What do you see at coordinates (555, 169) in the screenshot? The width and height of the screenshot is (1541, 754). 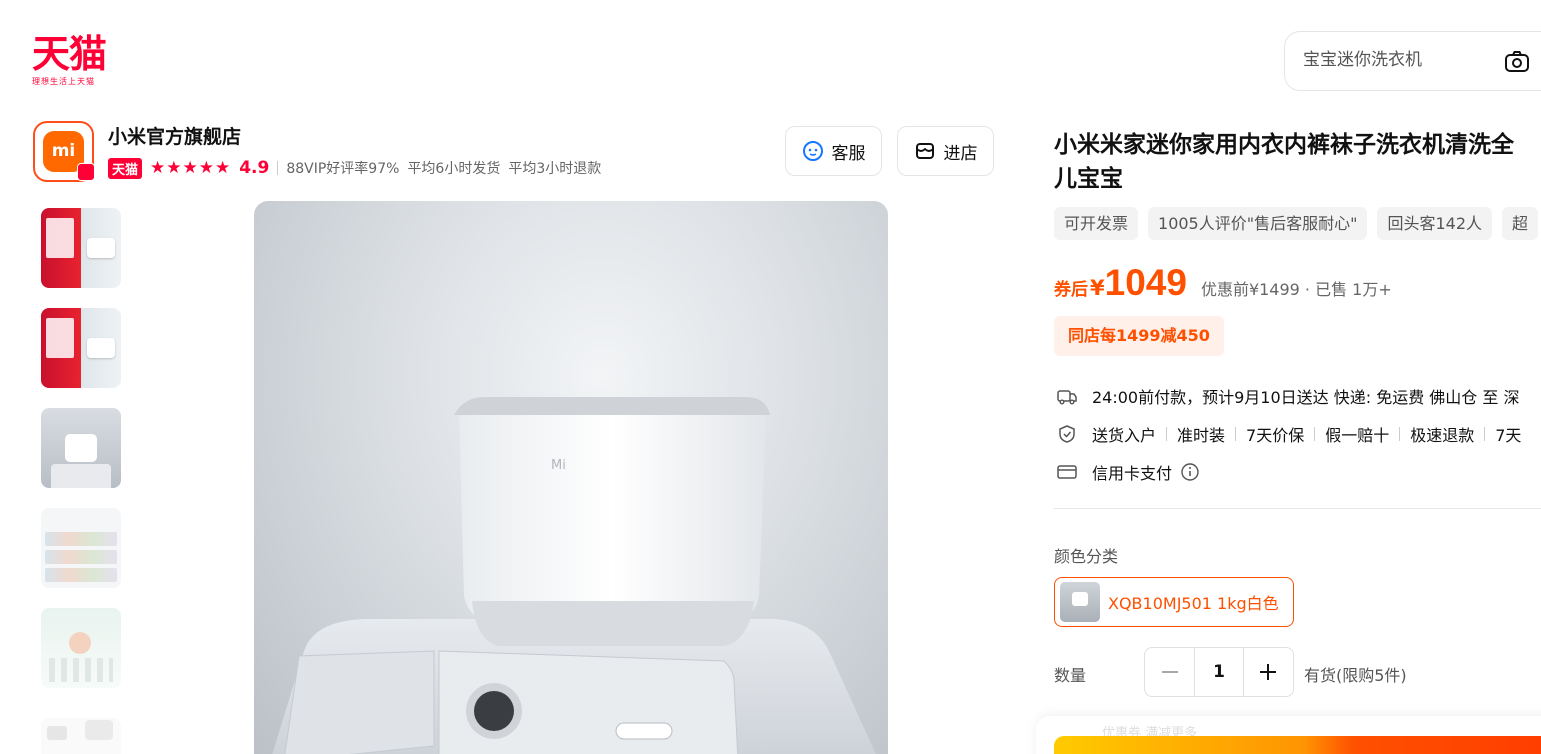 I see `refund-time: 平均3小时退款` at bounding box center [555, 169].